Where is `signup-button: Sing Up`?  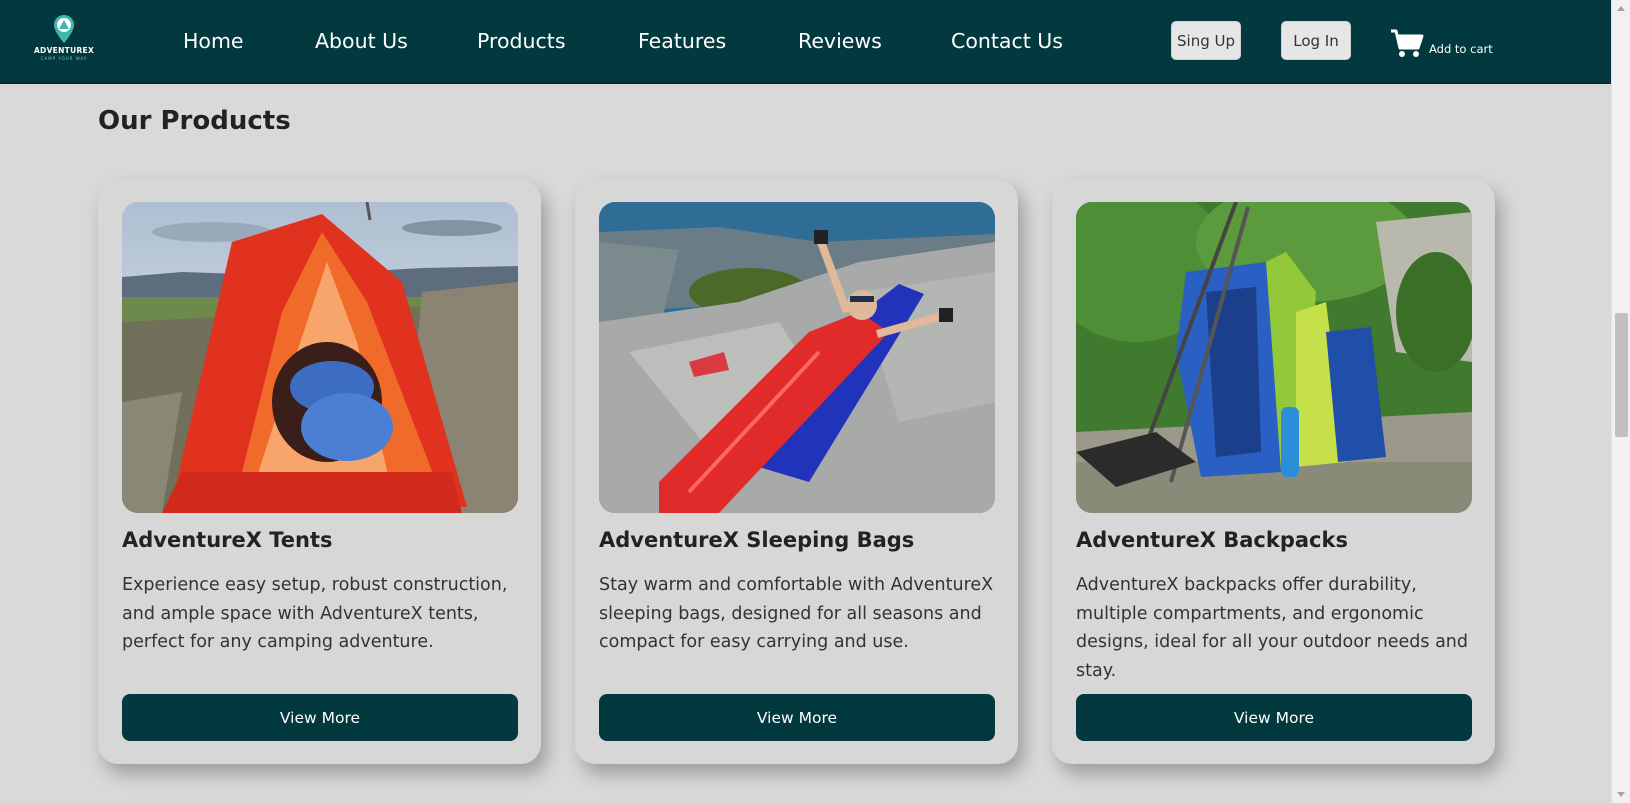
signup-button: Sing Up is located at coordinates (1206, 40).